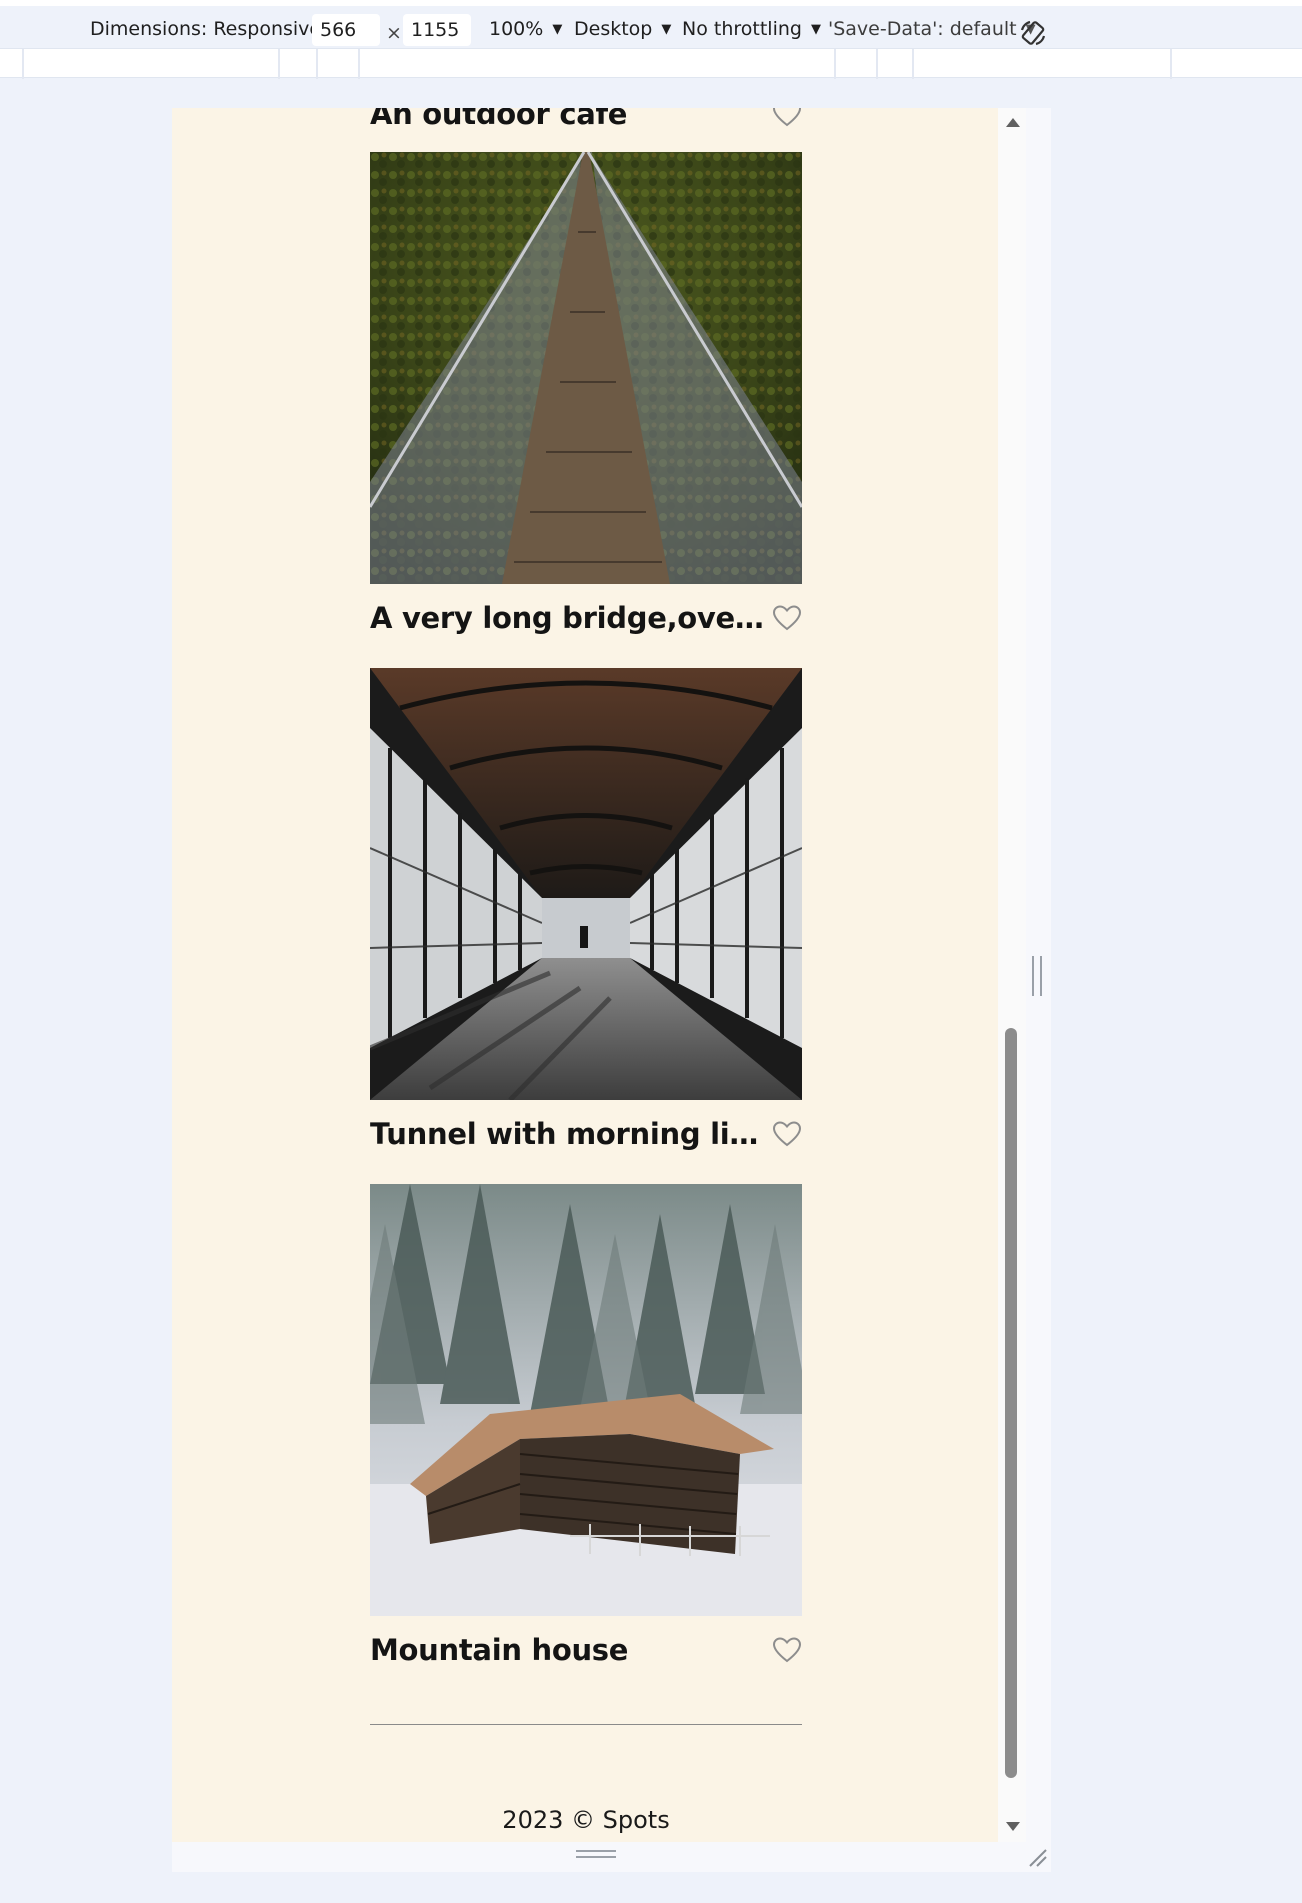  I want to click on card-title-row: An outdoor cafe, so click(586, 121).